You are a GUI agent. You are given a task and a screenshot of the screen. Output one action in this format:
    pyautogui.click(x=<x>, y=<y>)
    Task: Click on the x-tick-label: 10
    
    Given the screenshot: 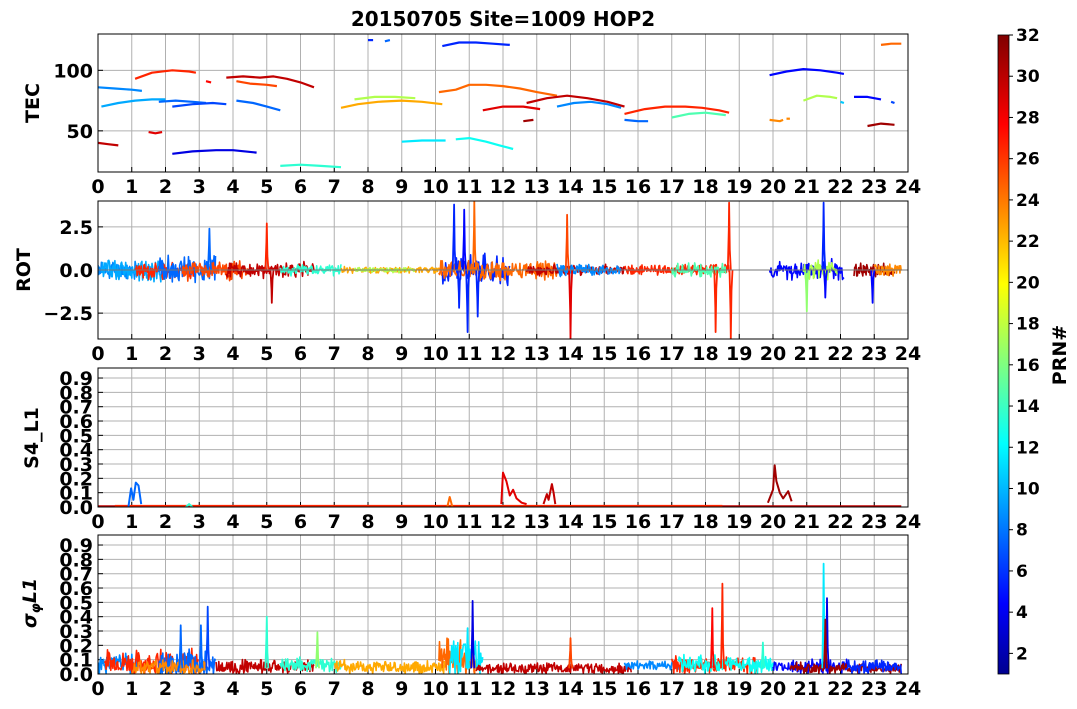 What is the action you would take?
    pyautogui.click(x=435, y=187)
    